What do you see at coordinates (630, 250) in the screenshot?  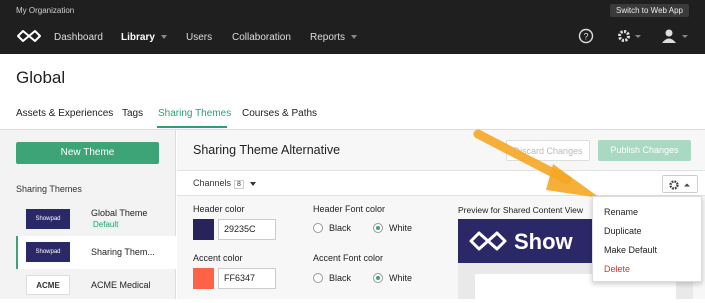 I see `menu-item-make-default: Make Default` at bounding box center [630, 250].